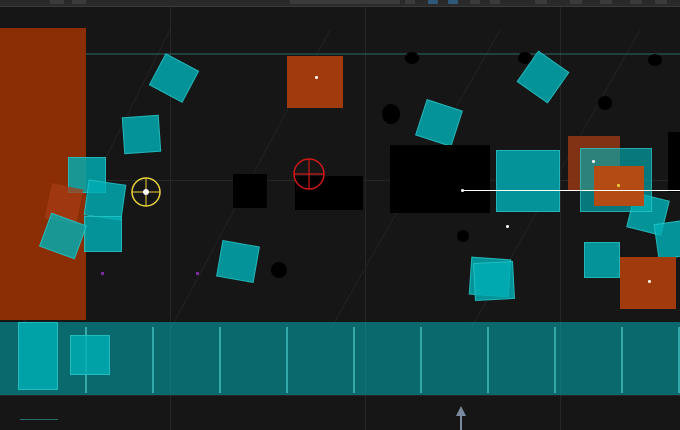 Image resolution: width=680 pixels, height=430 pixels. Describe the element at coordinates (507, 226) in the screenshot. I see `pickup-marker` at that location.